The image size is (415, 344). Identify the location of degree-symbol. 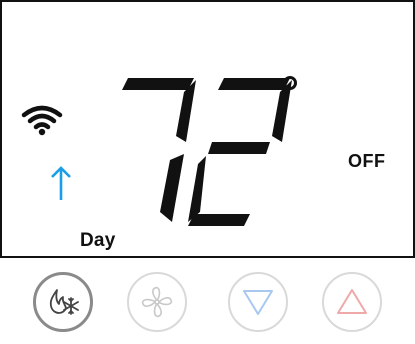
(290, 83).